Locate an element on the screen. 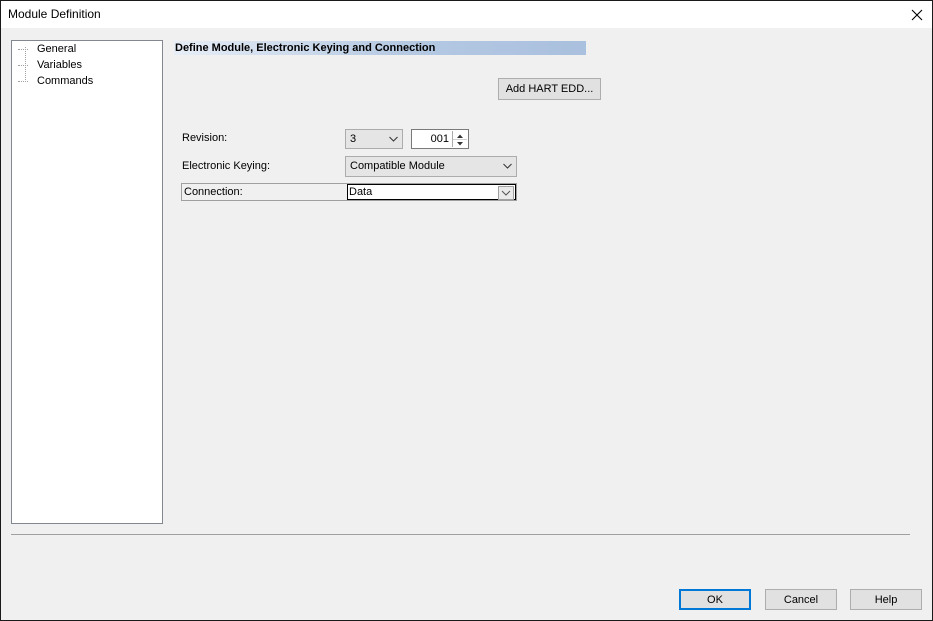 Image resolution: width=933 pixels, height=621 pixels. electronic-keying-select: Compatible Module is located at coordinates (431, 166).